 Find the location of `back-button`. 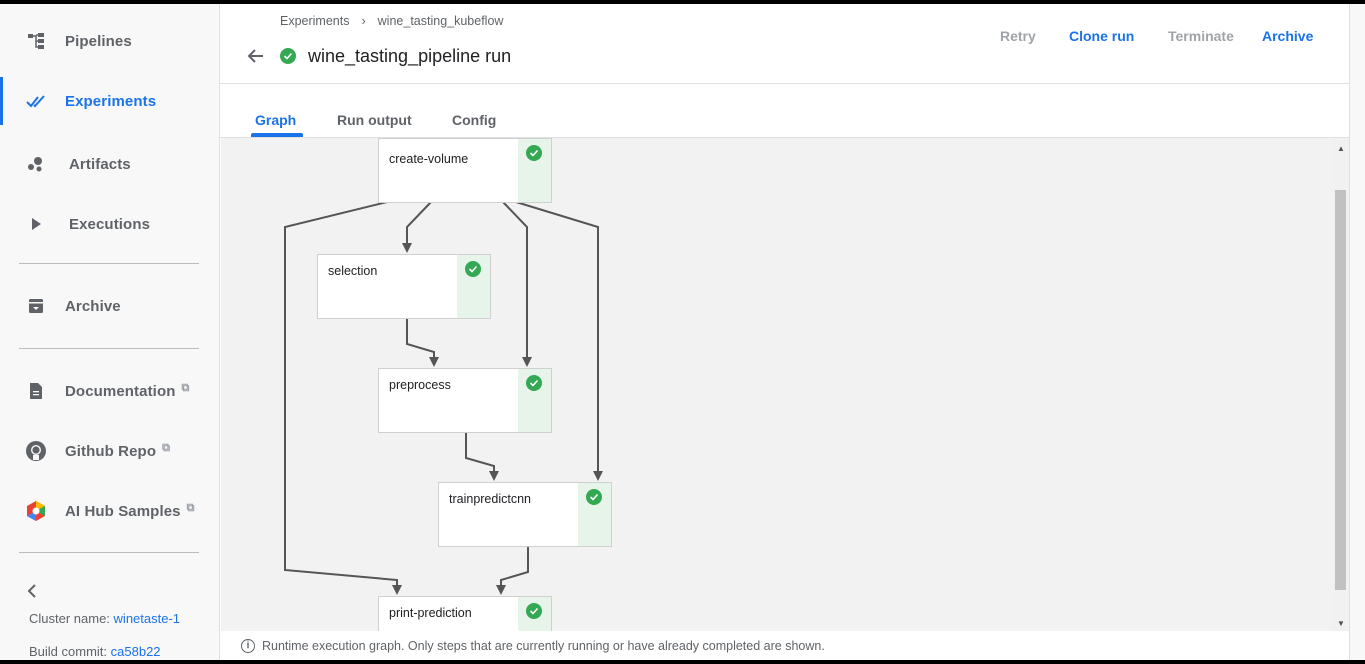

back-button is located at coordinates (256, 56).